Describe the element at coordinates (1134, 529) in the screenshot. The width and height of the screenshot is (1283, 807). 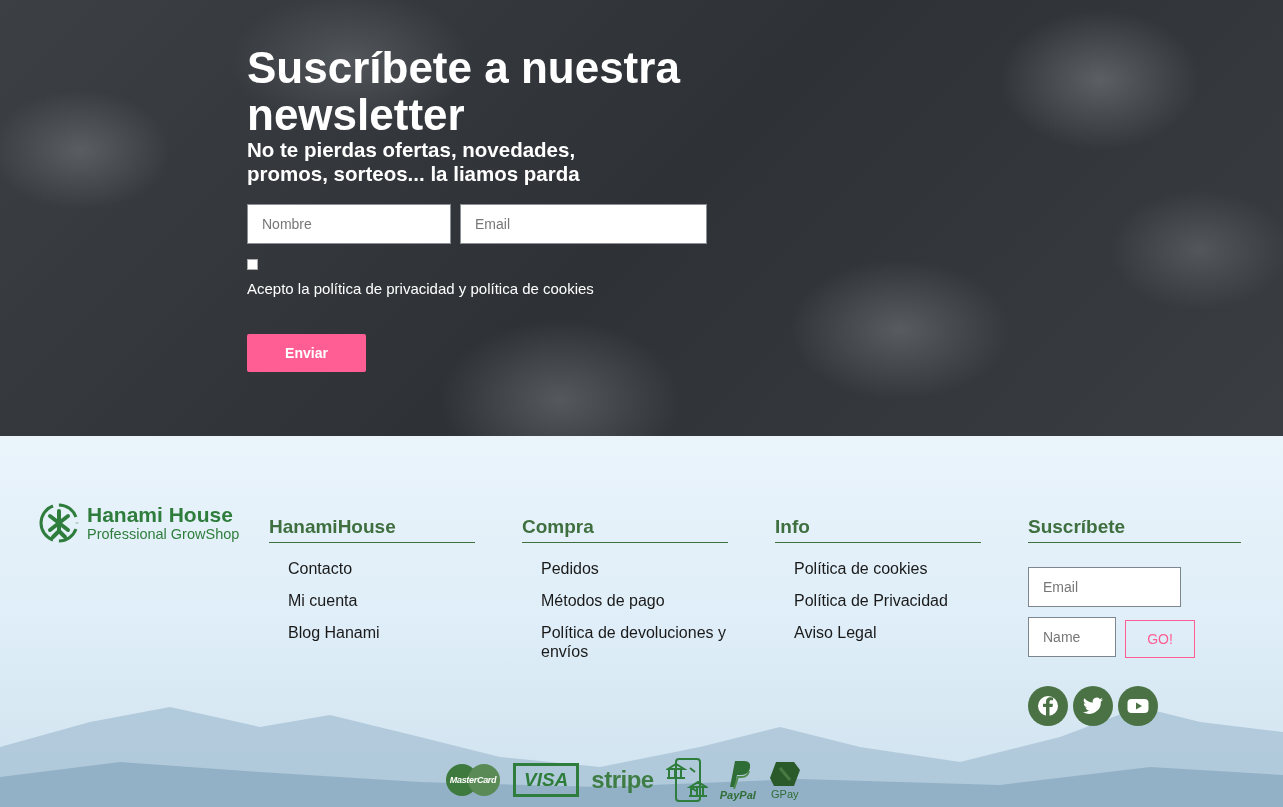
I see `column-heading: Suscríbete` at that location.